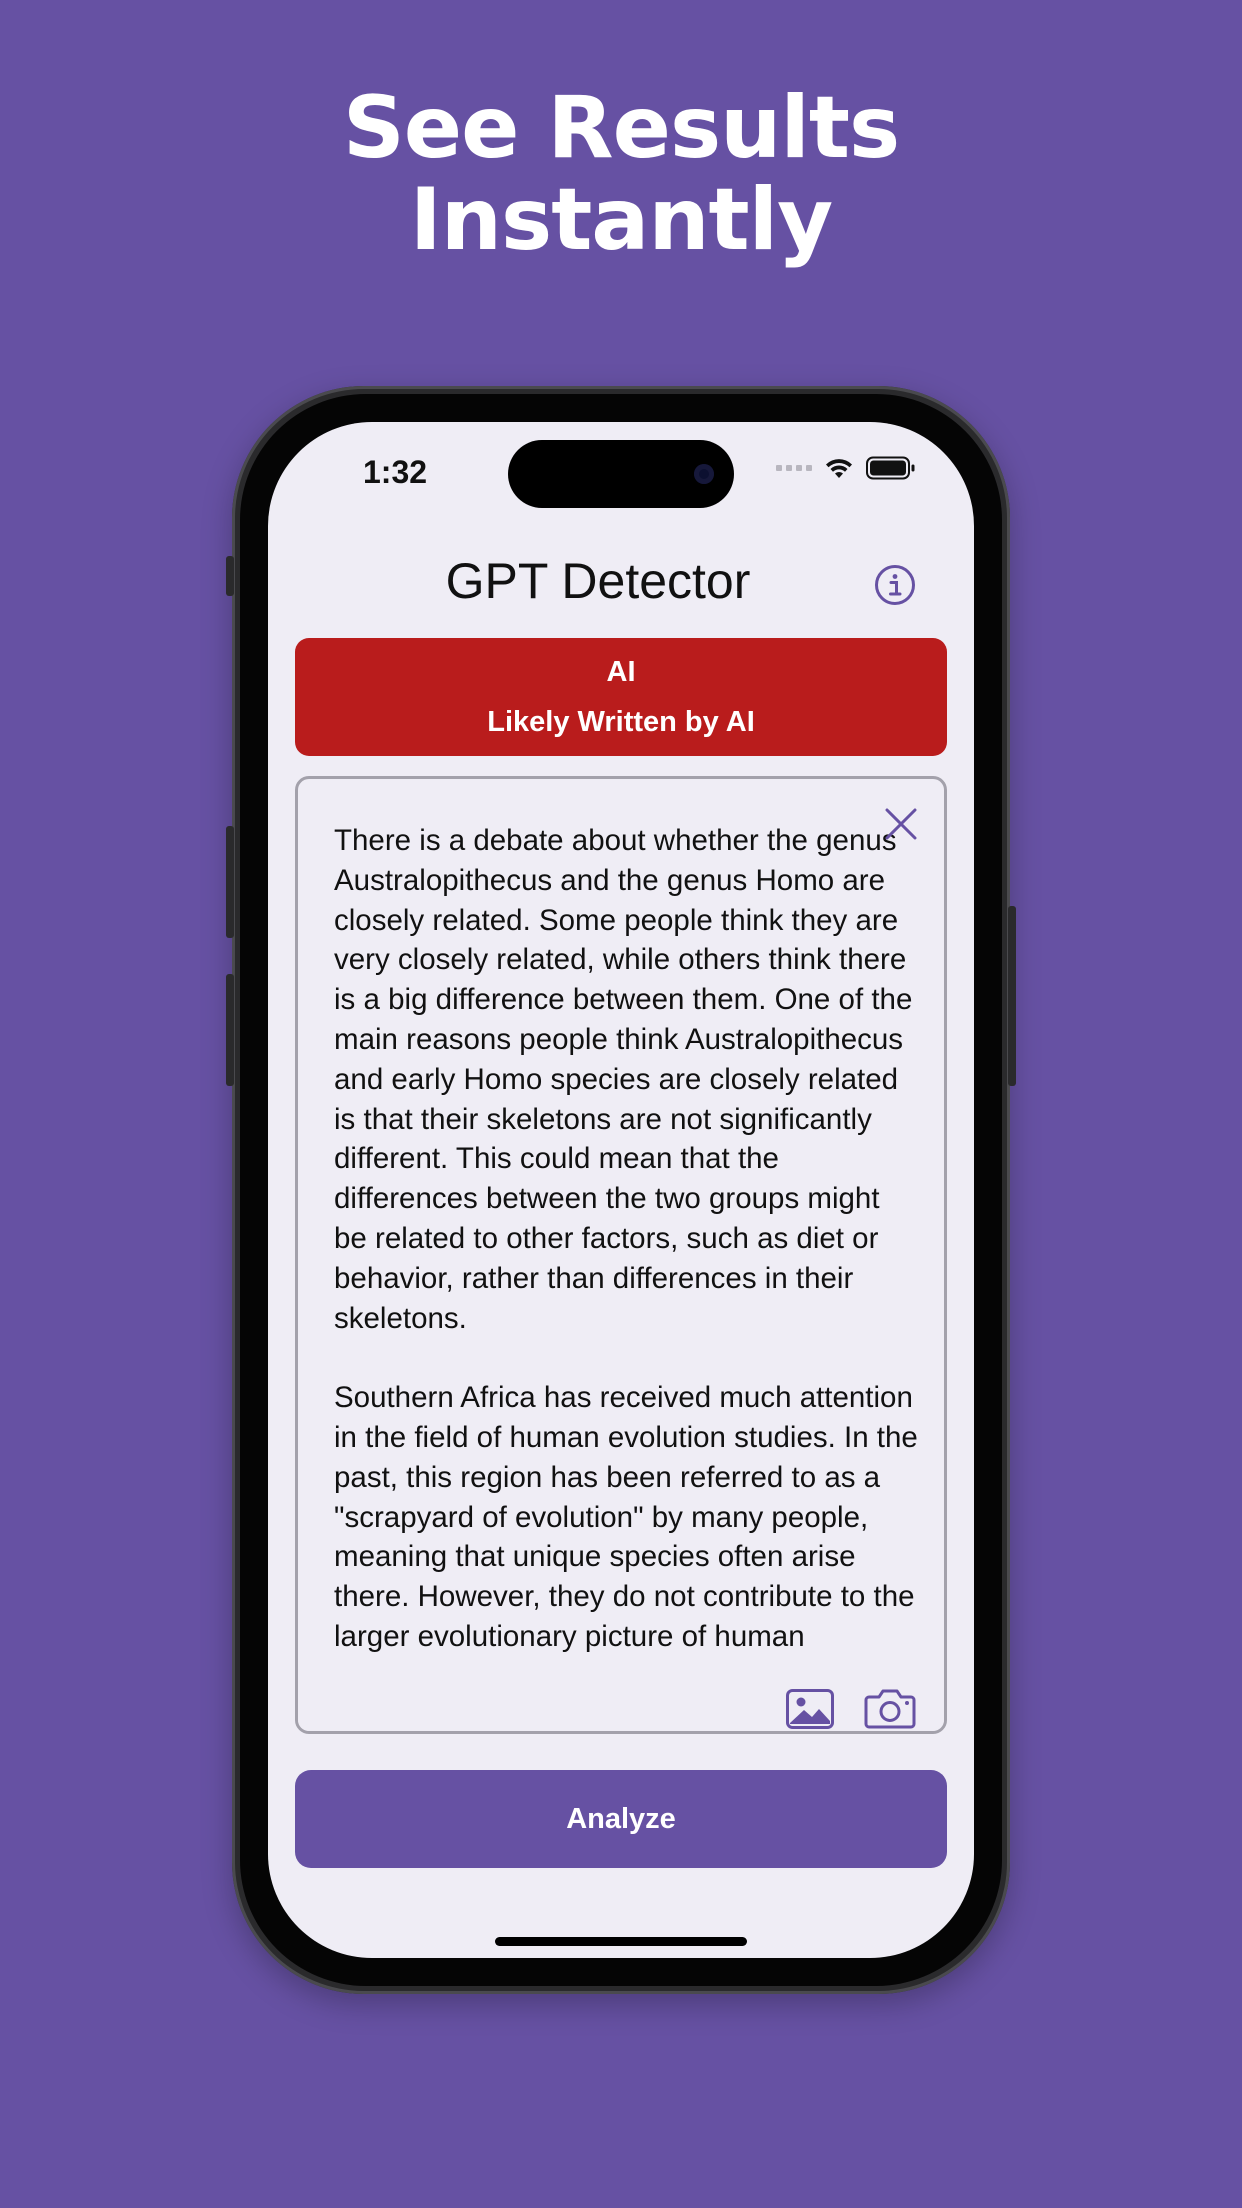 The width and height of the screenshot is (1242, 2208). What do you see at coordinates (621, 220) in the screenshot?
I see `headline-line-2: Instantly` at bounding box center [621, 220].